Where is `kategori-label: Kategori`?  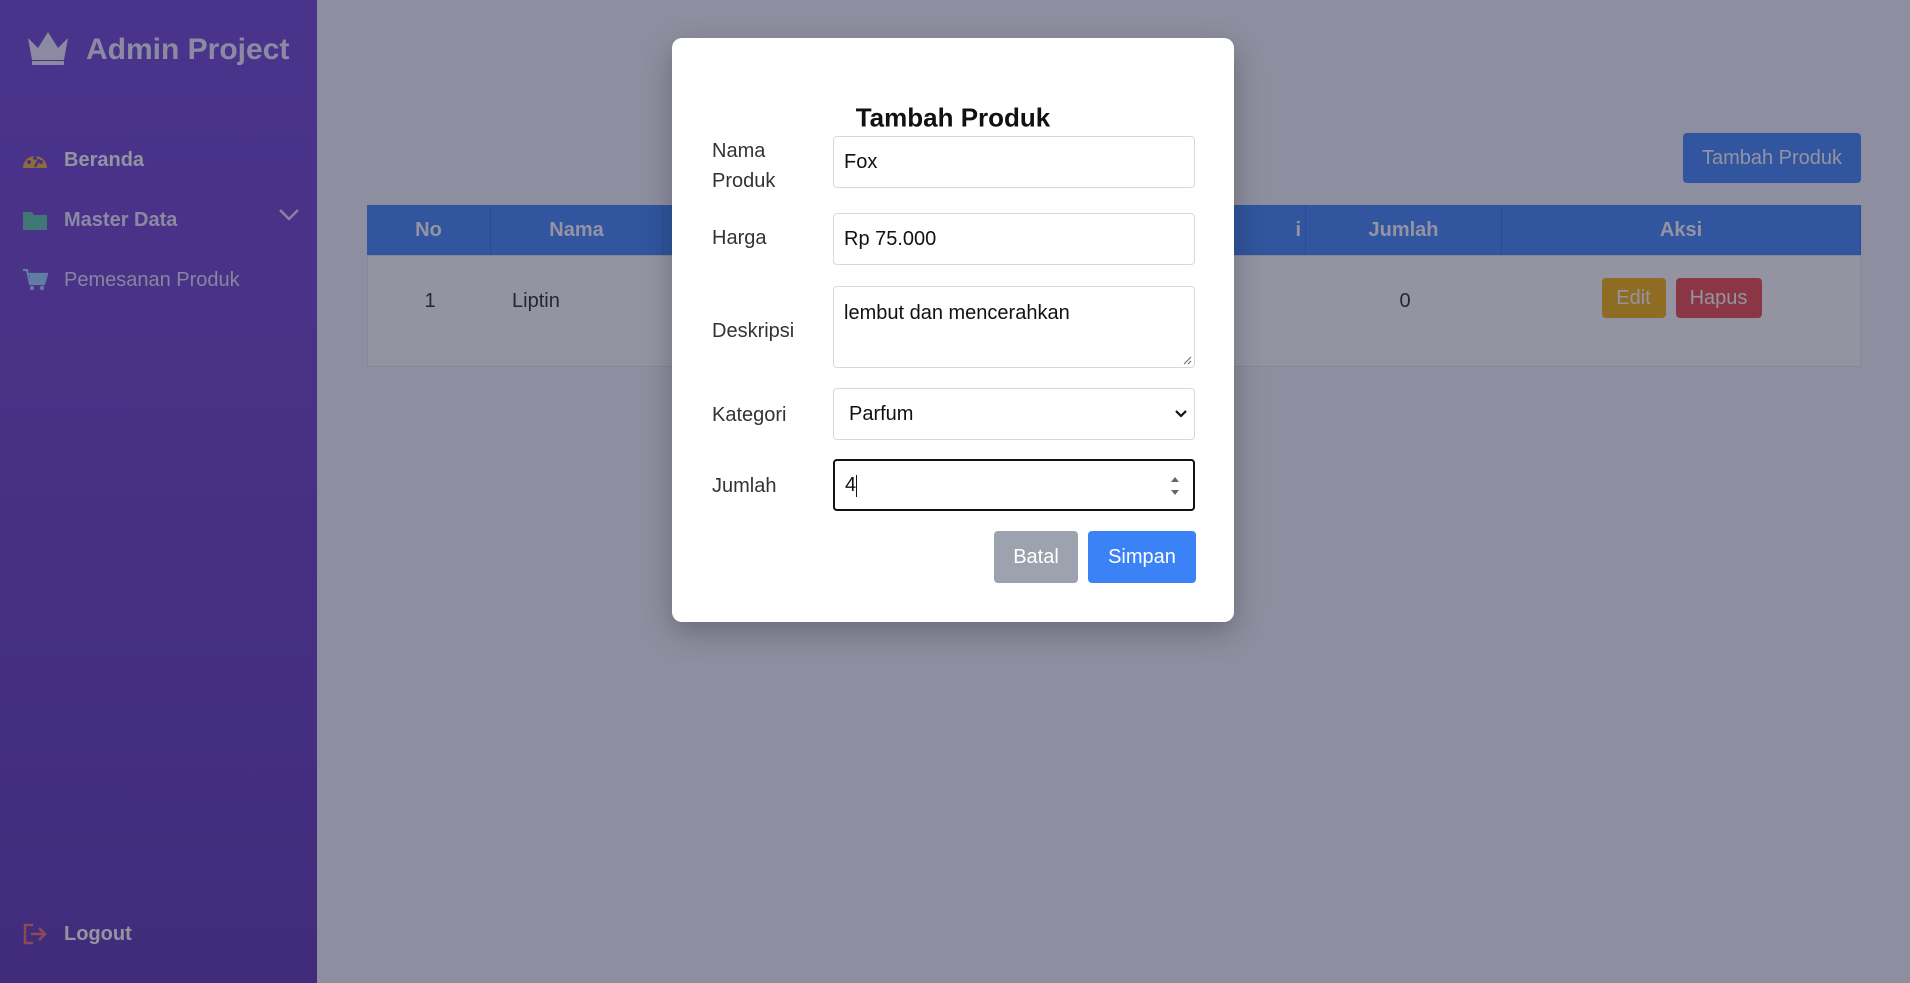 kategori-label: Kategori is located at coordinates (749, 415).